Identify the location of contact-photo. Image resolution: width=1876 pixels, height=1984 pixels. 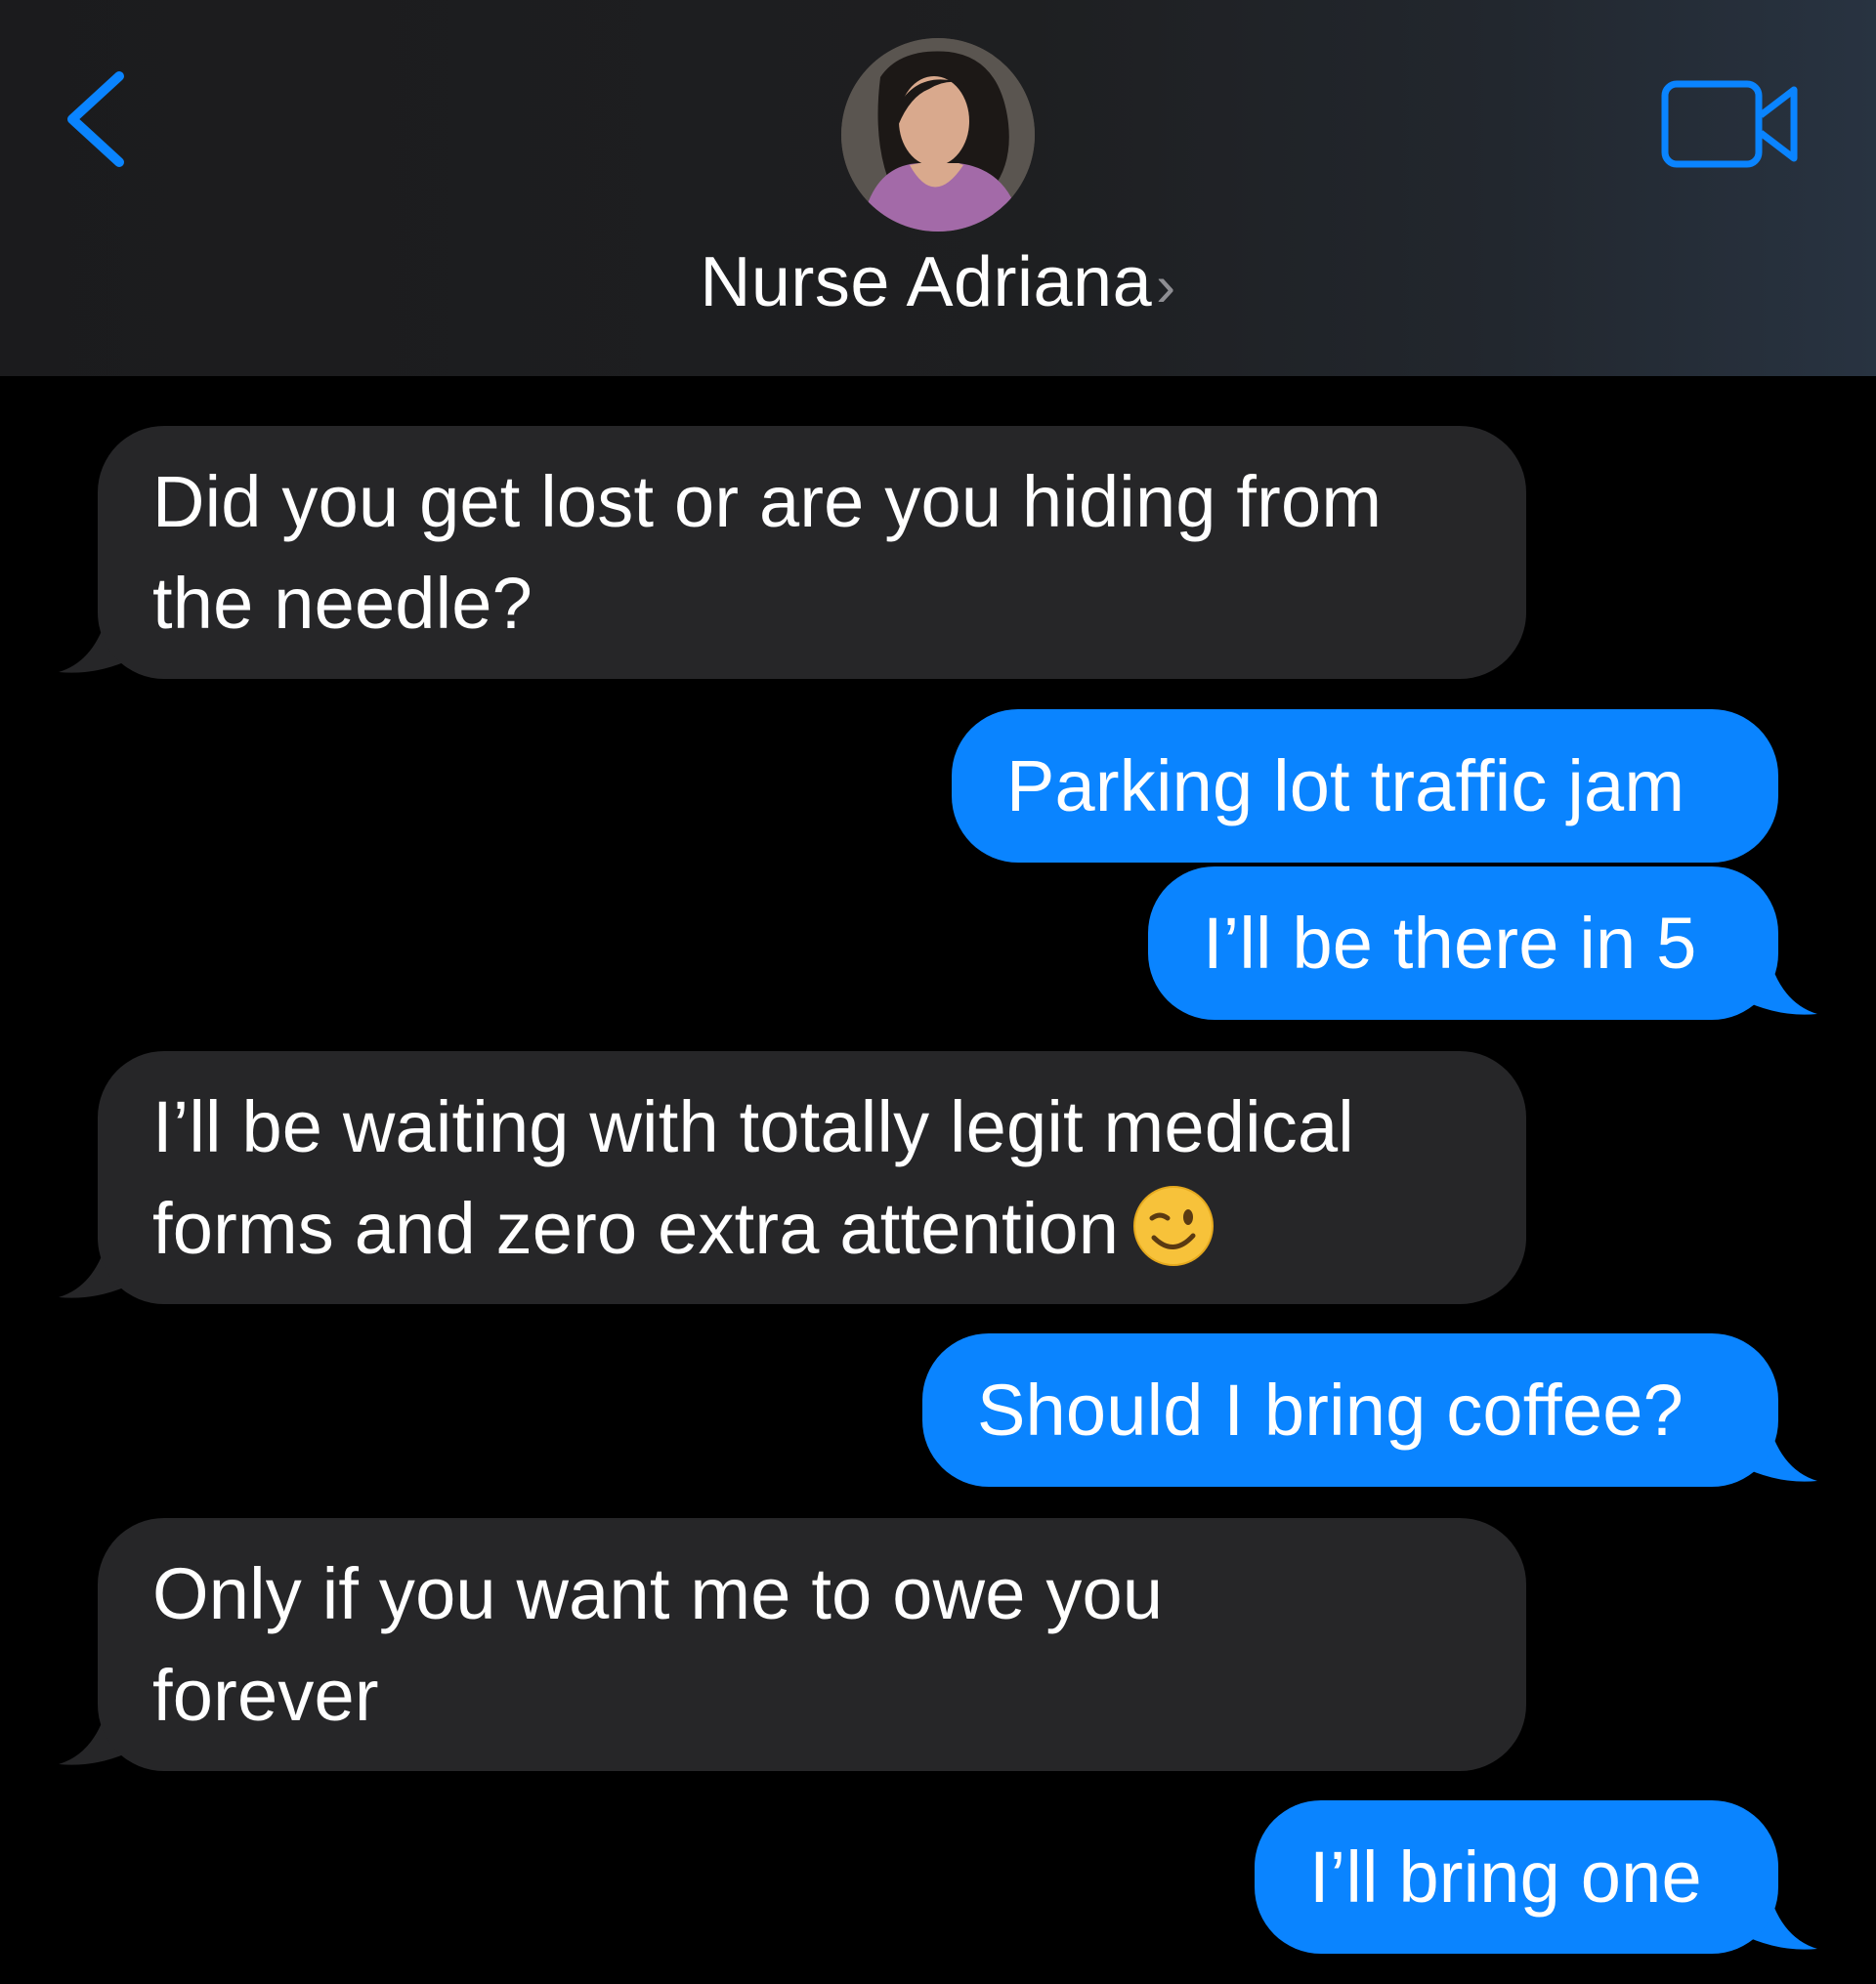
(938, 135).